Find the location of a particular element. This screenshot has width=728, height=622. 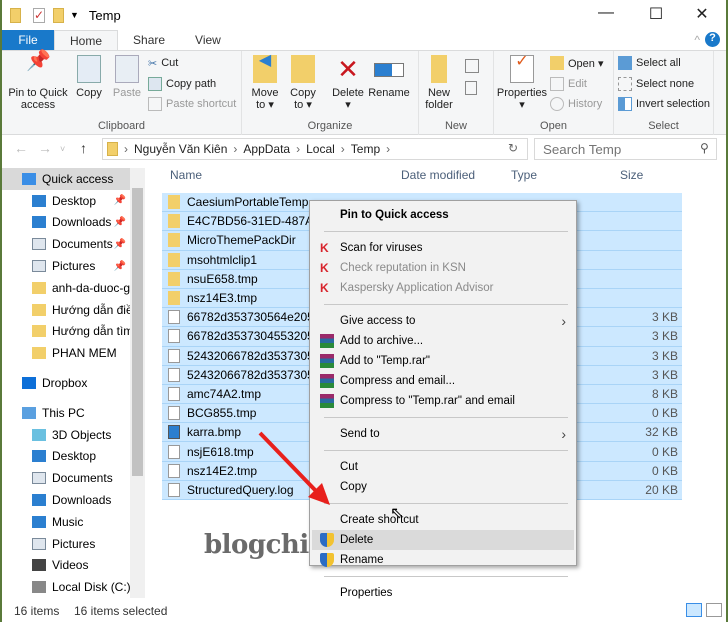

menu-item-cut: Cut is located at coordinates (443, 467).